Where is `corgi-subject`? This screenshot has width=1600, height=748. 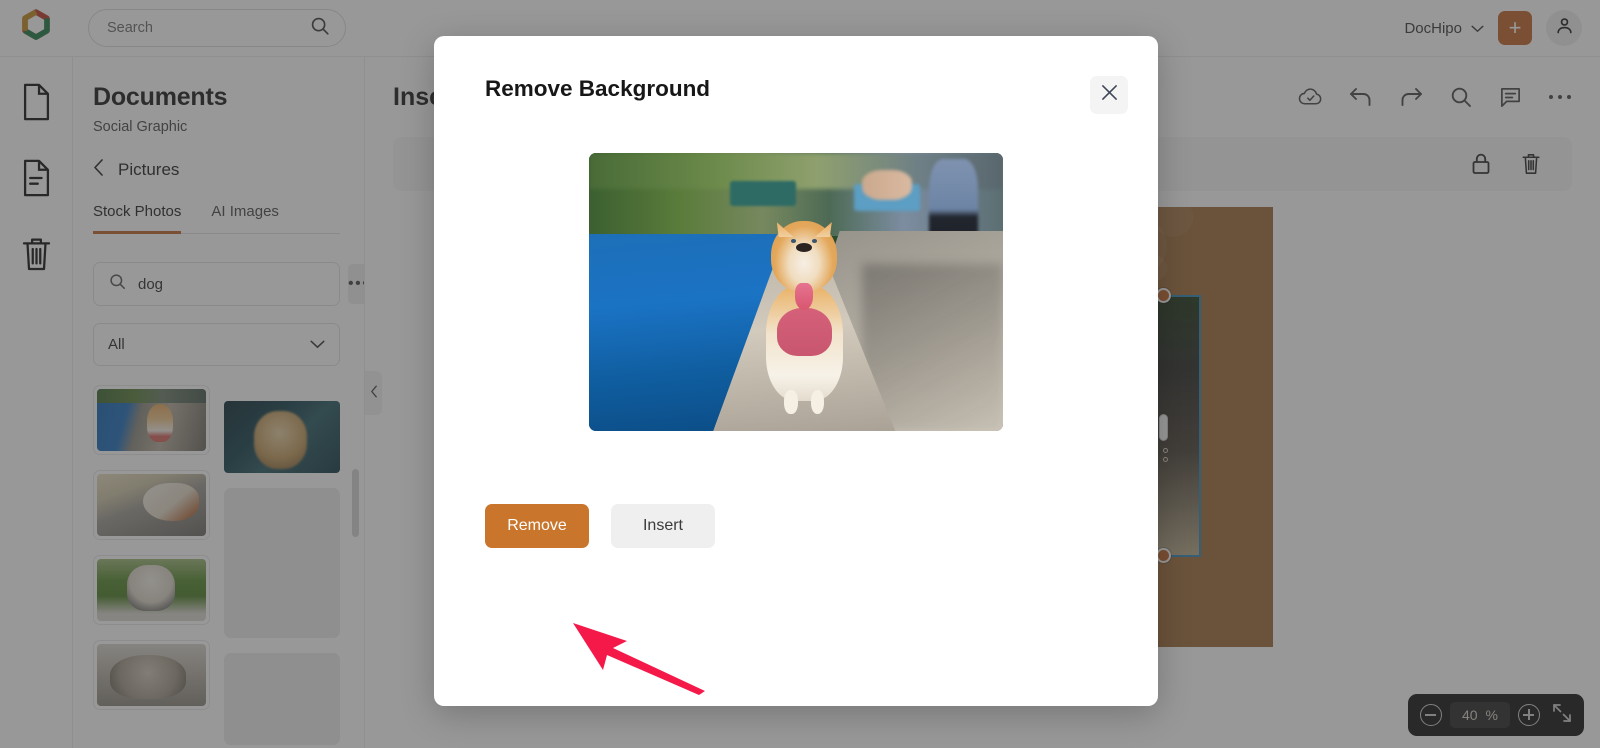 corgi-subject is located at coordinates (804, 303).